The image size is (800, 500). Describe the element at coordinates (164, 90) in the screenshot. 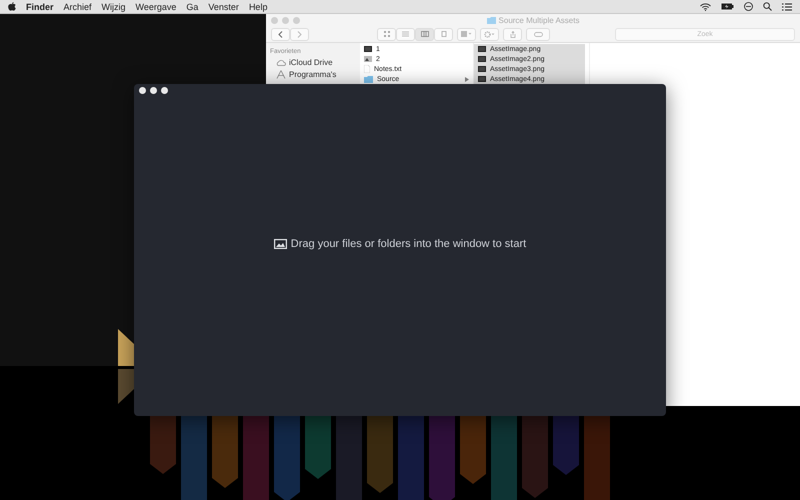

I see `zoom-button` at that location.